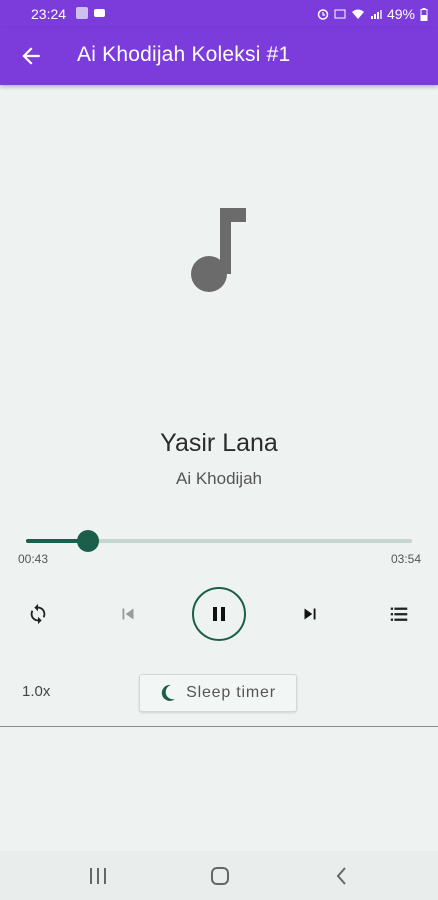  Describe the element at coordinates (33, 559) in the screenshot. I see `current-time: 00:43` at that location.